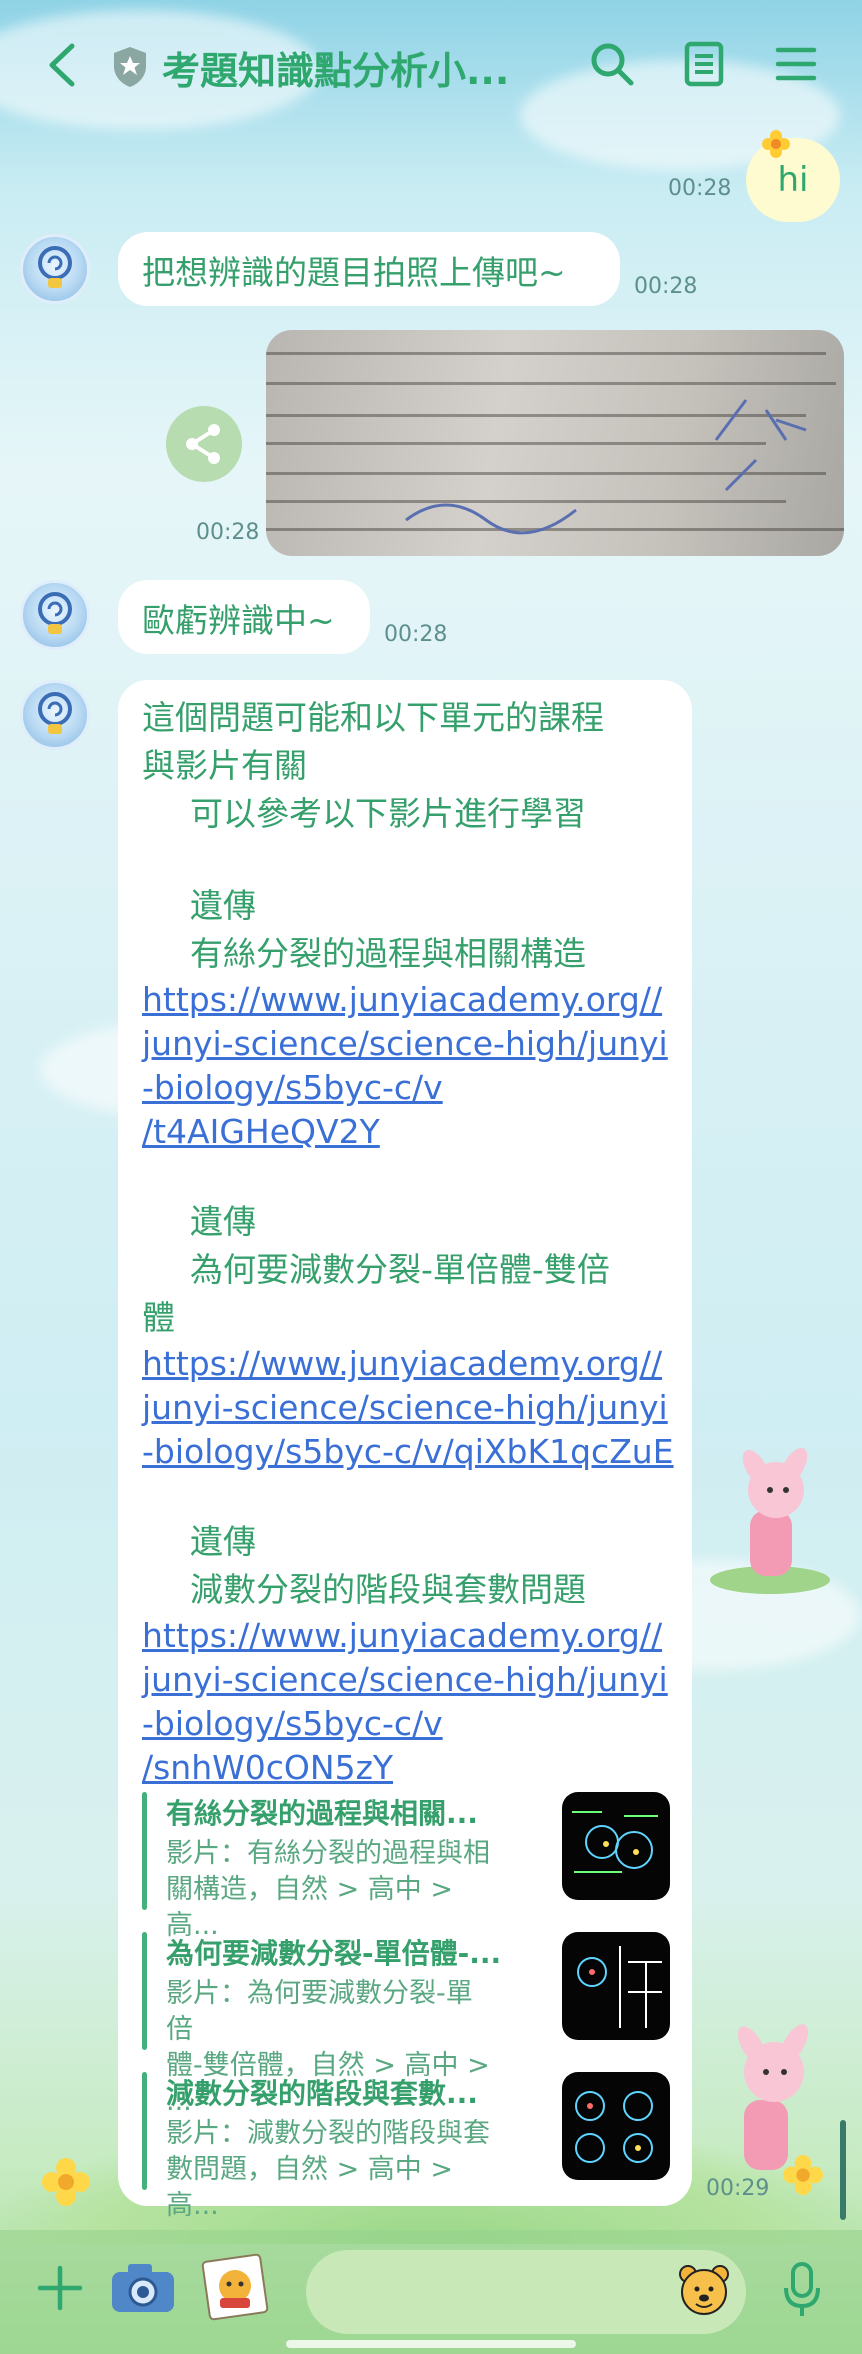 The image size is (862, 2354). What do you see at coordinates (704, 64) in the screenshot?
I see `notes-icon` at bounding box center [704, 64].